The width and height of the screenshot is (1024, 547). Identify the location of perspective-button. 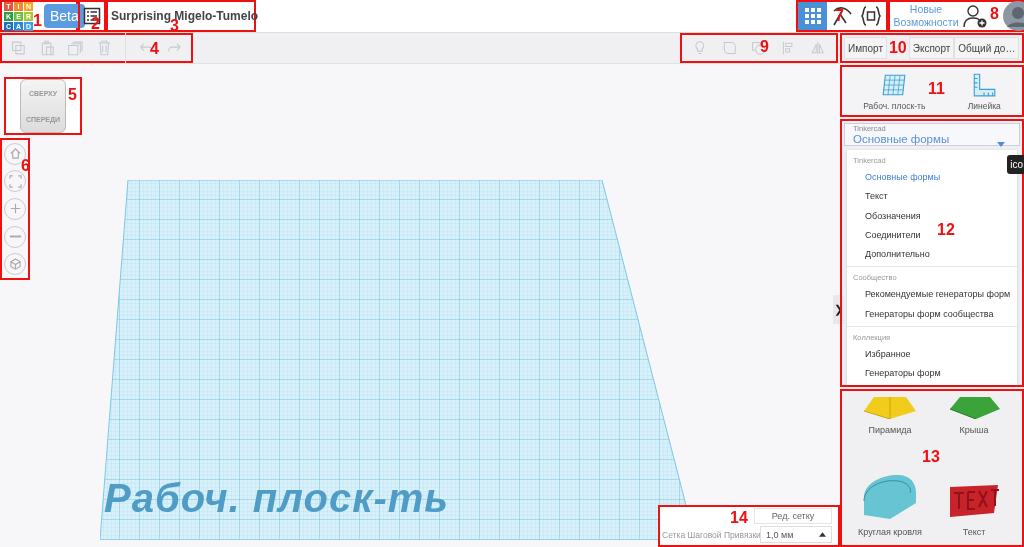
(15, 264).